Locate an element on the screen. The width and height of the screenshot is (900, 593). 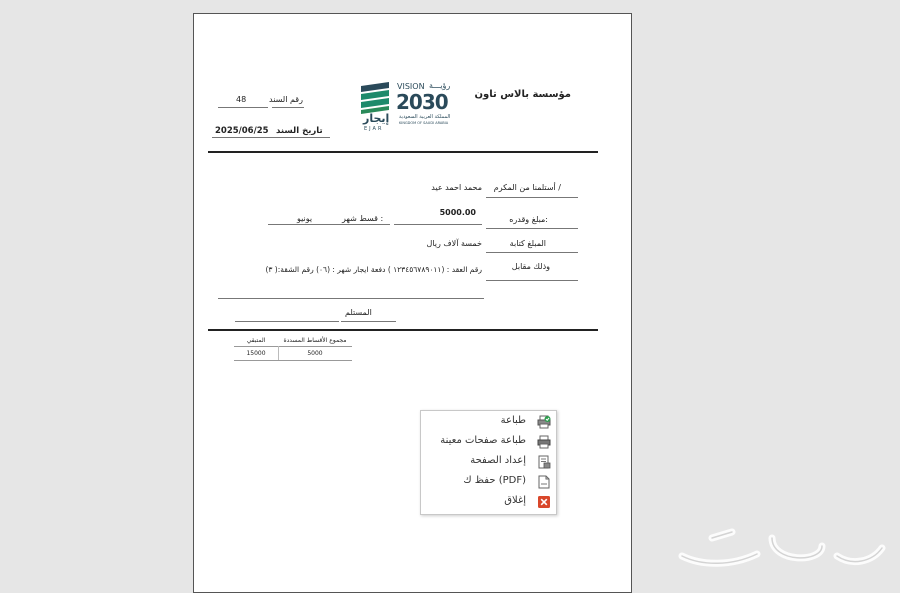
bond-number-label: رقم السند is located at coordinates (286, 99).